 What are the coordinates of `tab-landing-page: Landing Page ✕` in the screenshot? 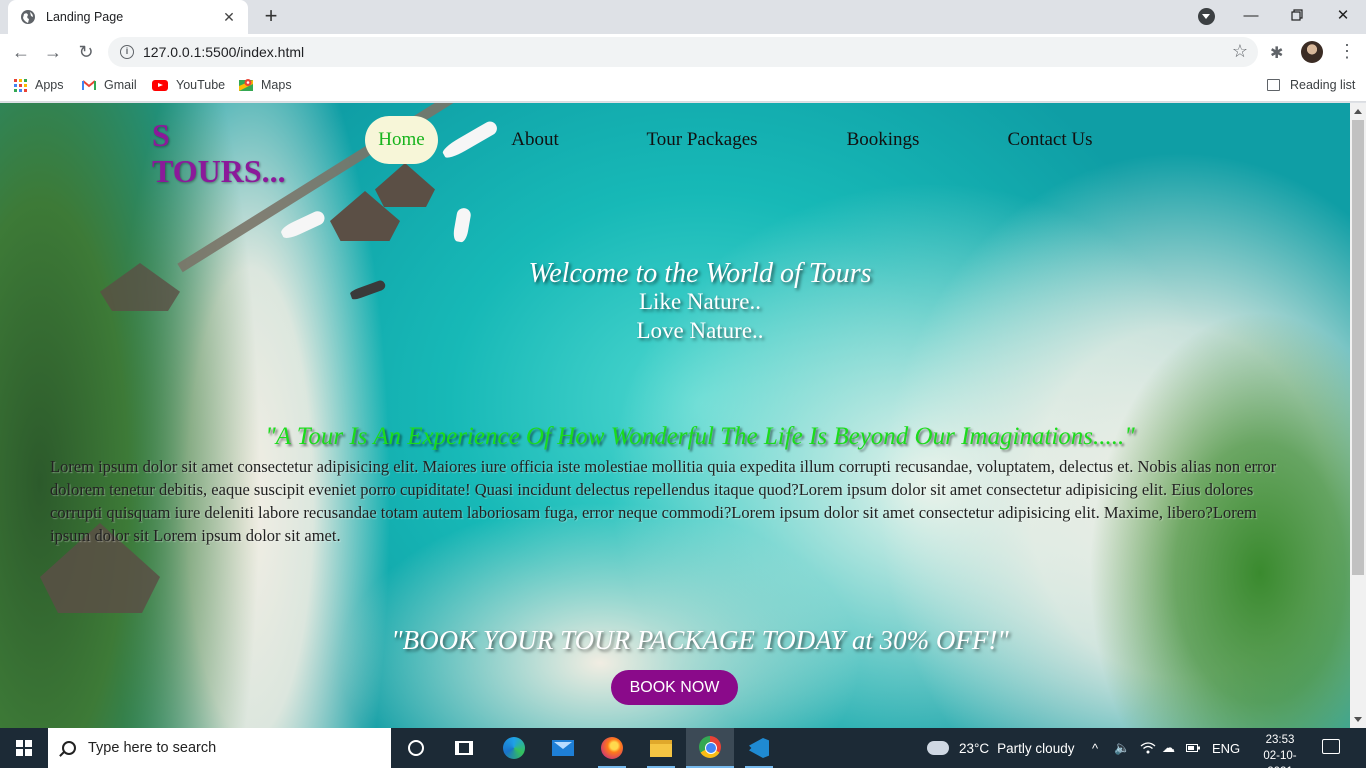 It's located at (128, 17).